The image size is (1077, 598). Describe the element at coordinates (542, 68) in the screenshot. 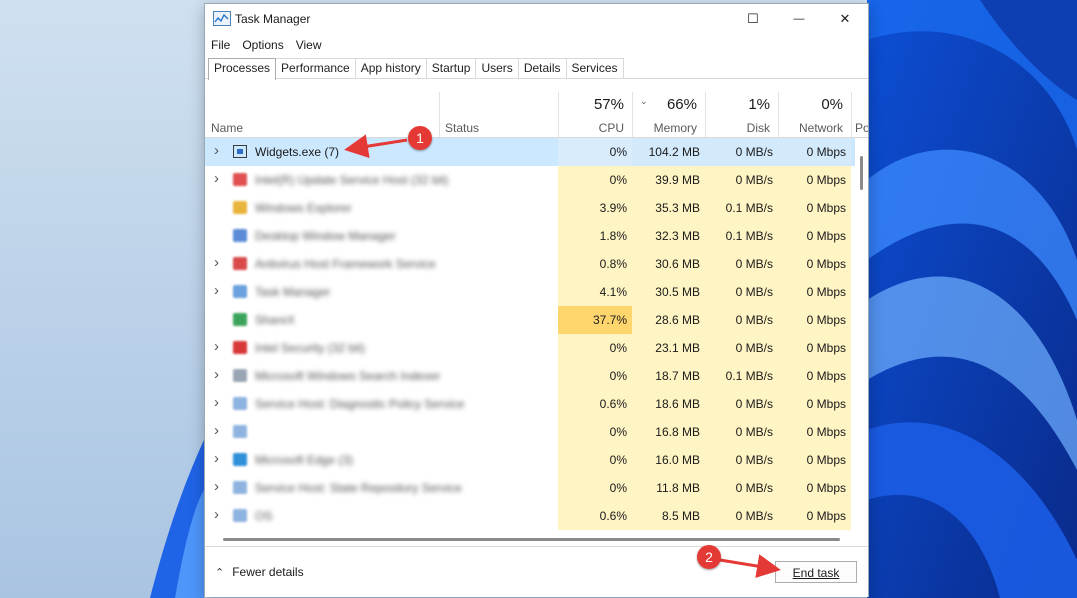

I see `tab-details: Details` at that location.